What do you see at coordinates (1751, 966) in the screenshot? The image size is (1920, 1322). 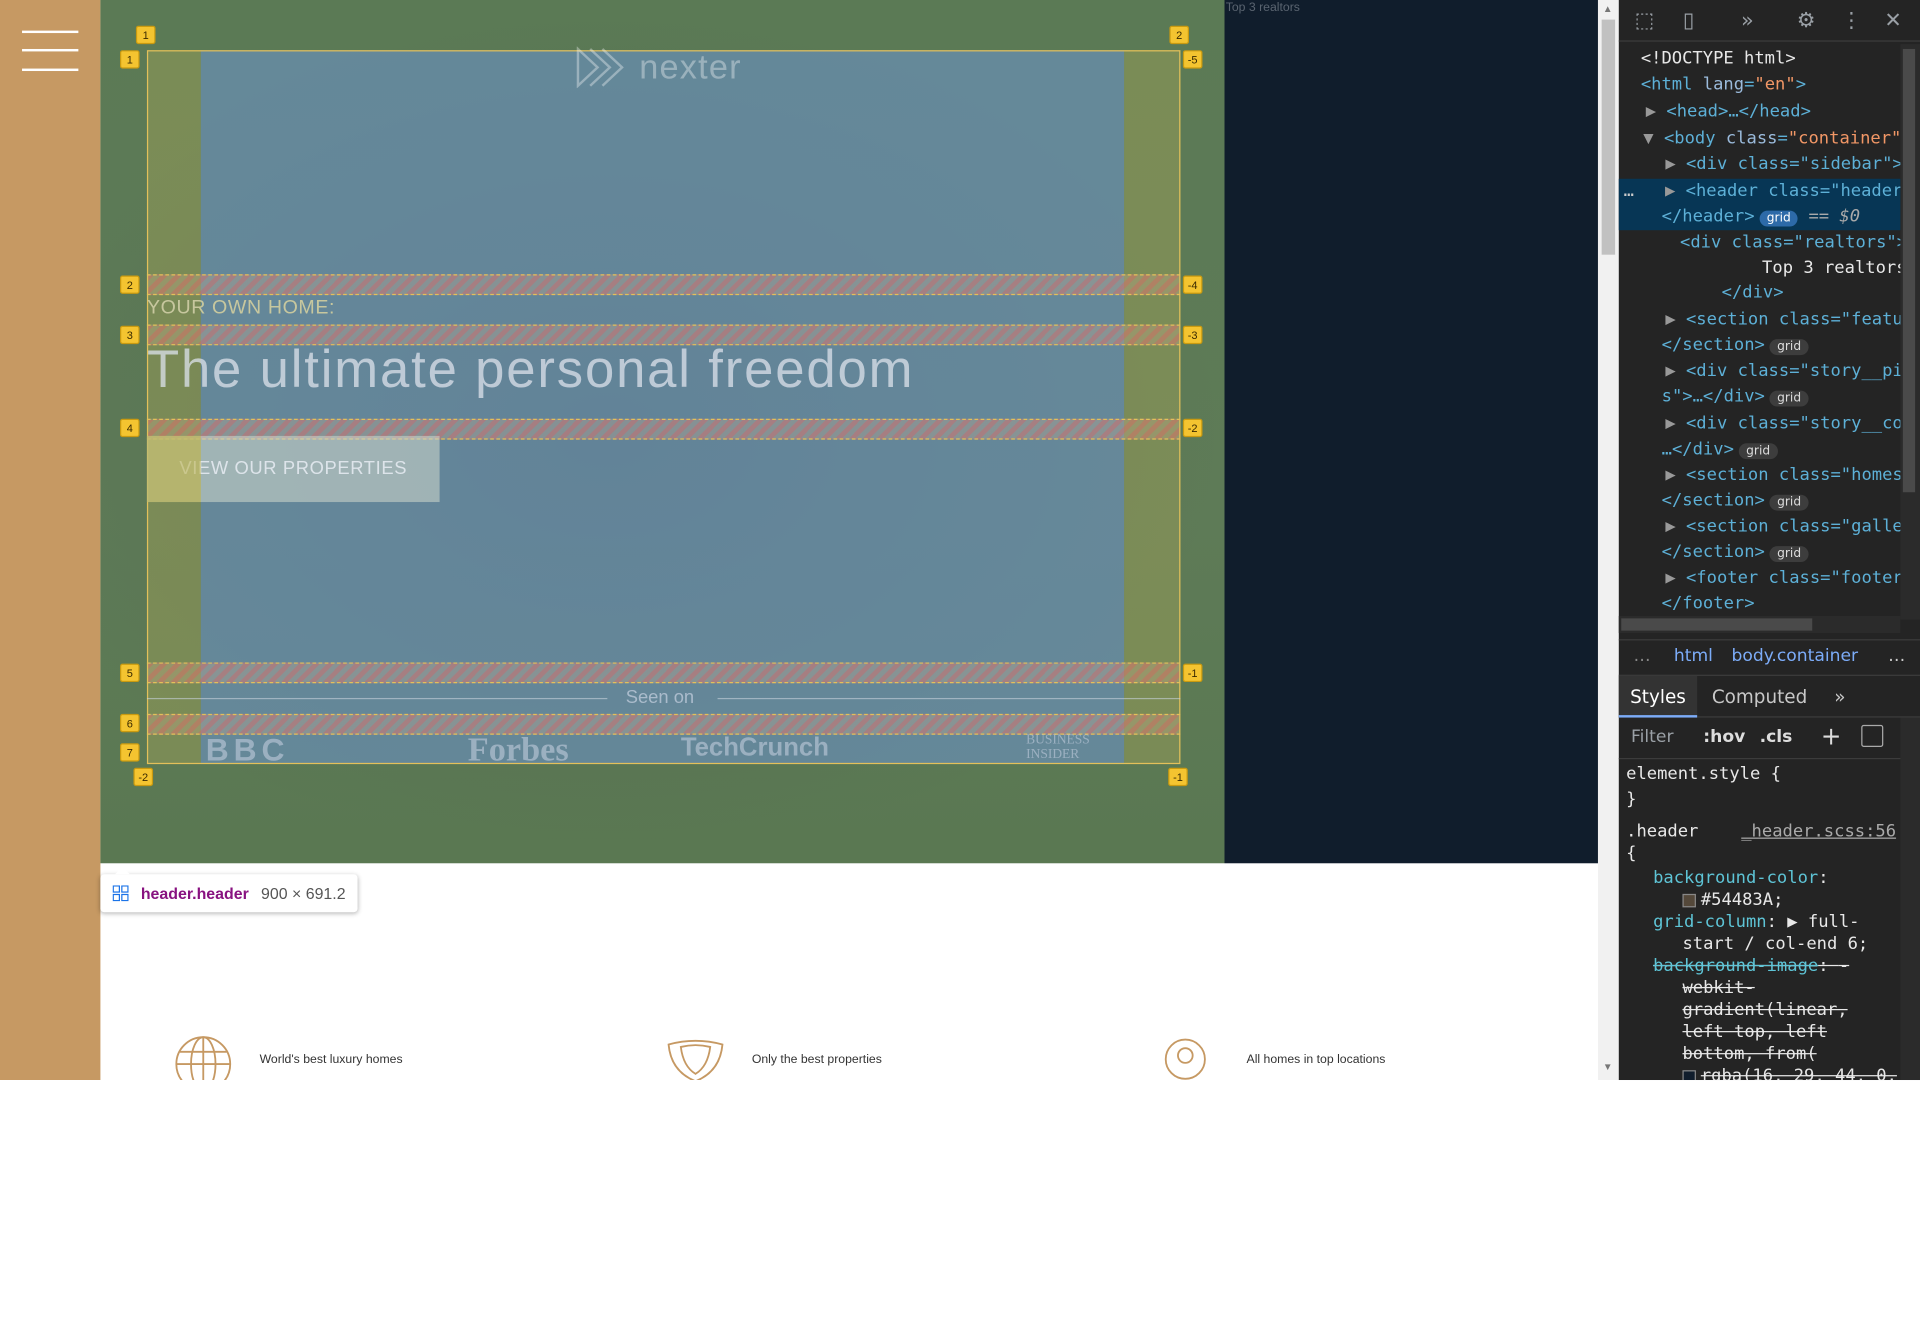 I see `css-prop-background-image: background-image: -` at bounding box center [1751, 966].